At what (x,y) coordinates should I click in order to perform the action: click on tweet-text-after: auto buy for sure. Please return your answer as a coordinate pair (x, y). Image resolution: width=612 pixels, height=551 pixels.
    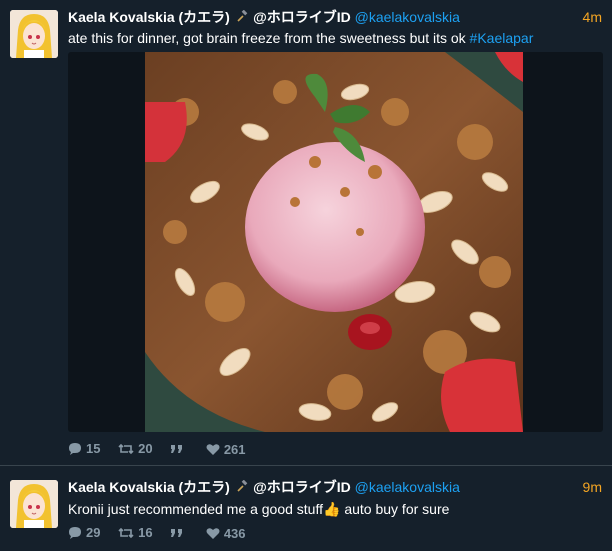
    Looking at the image, I should click on (395, 509).